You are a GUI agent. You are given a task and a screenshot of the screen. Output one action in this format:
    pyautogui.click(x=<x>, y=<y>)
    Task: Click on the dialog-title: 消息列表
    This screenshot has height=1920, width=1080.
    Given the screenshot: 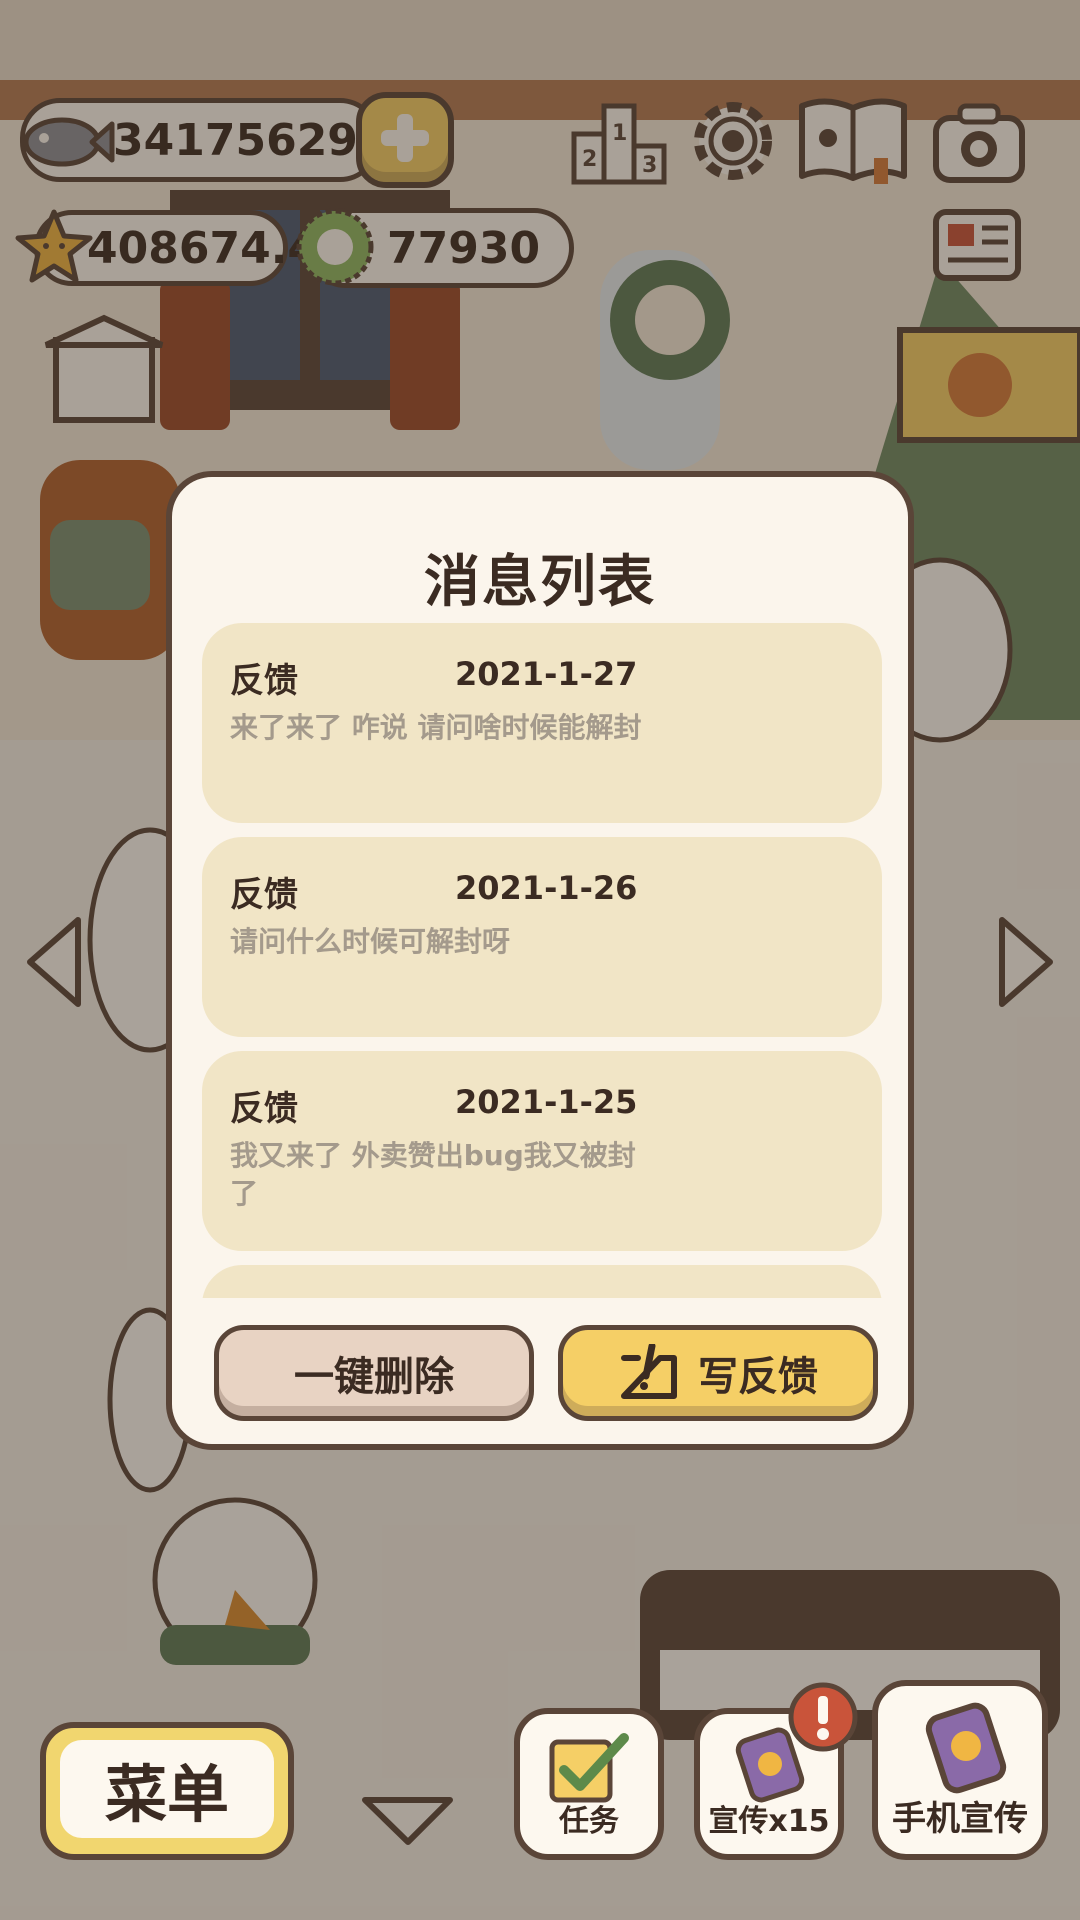 What is the action you would take?
    pyautogui.click(x=540, y=582)
    